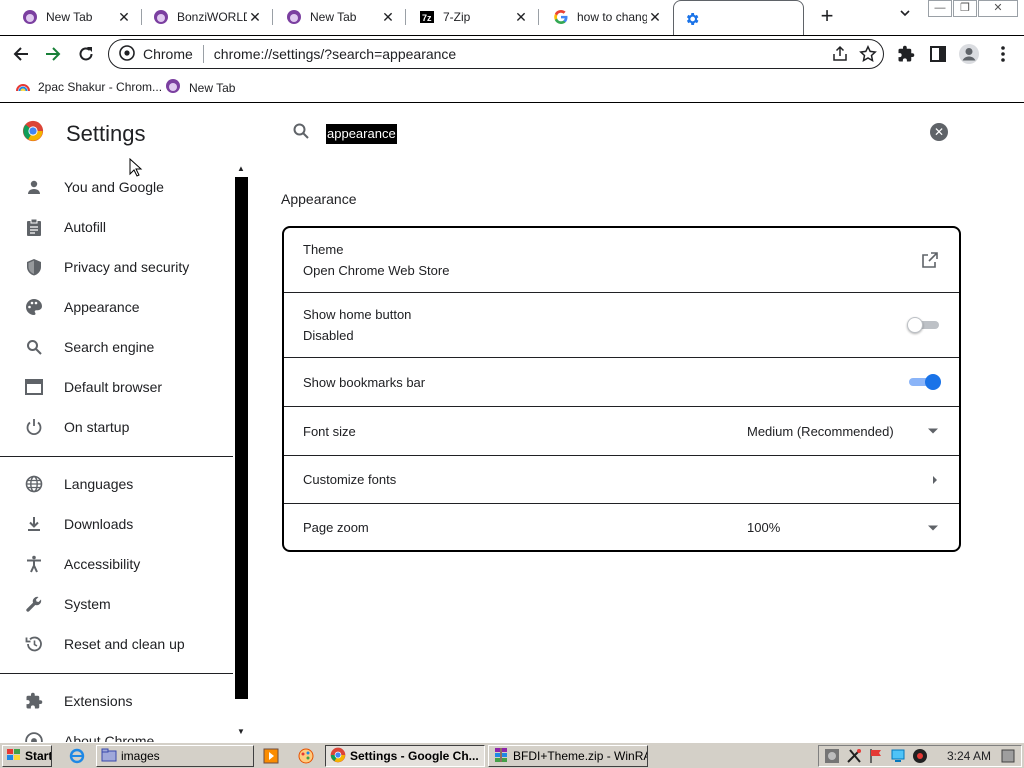 This screenshot has height=768, width=1024. What do you see at coordinates (738, 18) in the screenshot?
I see `tab-settings` at bounding box center [738, 18].